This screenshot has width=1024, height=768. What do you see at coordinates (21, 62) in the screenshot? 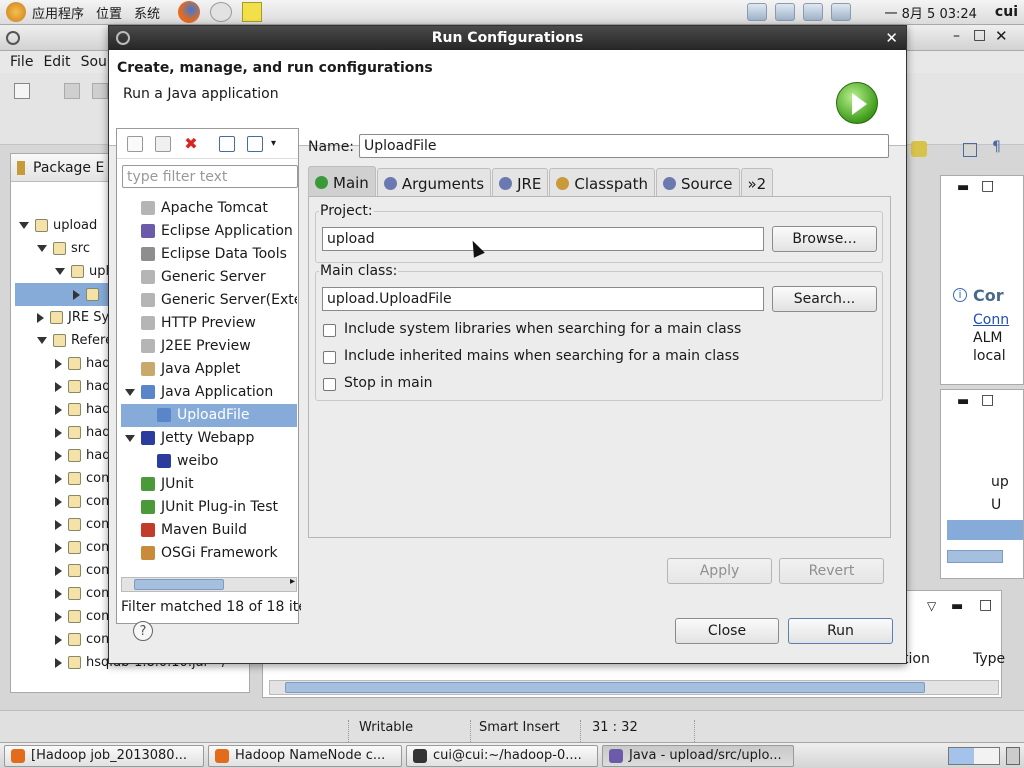
I see `menu-file: File` at bounding box center [21, 62].